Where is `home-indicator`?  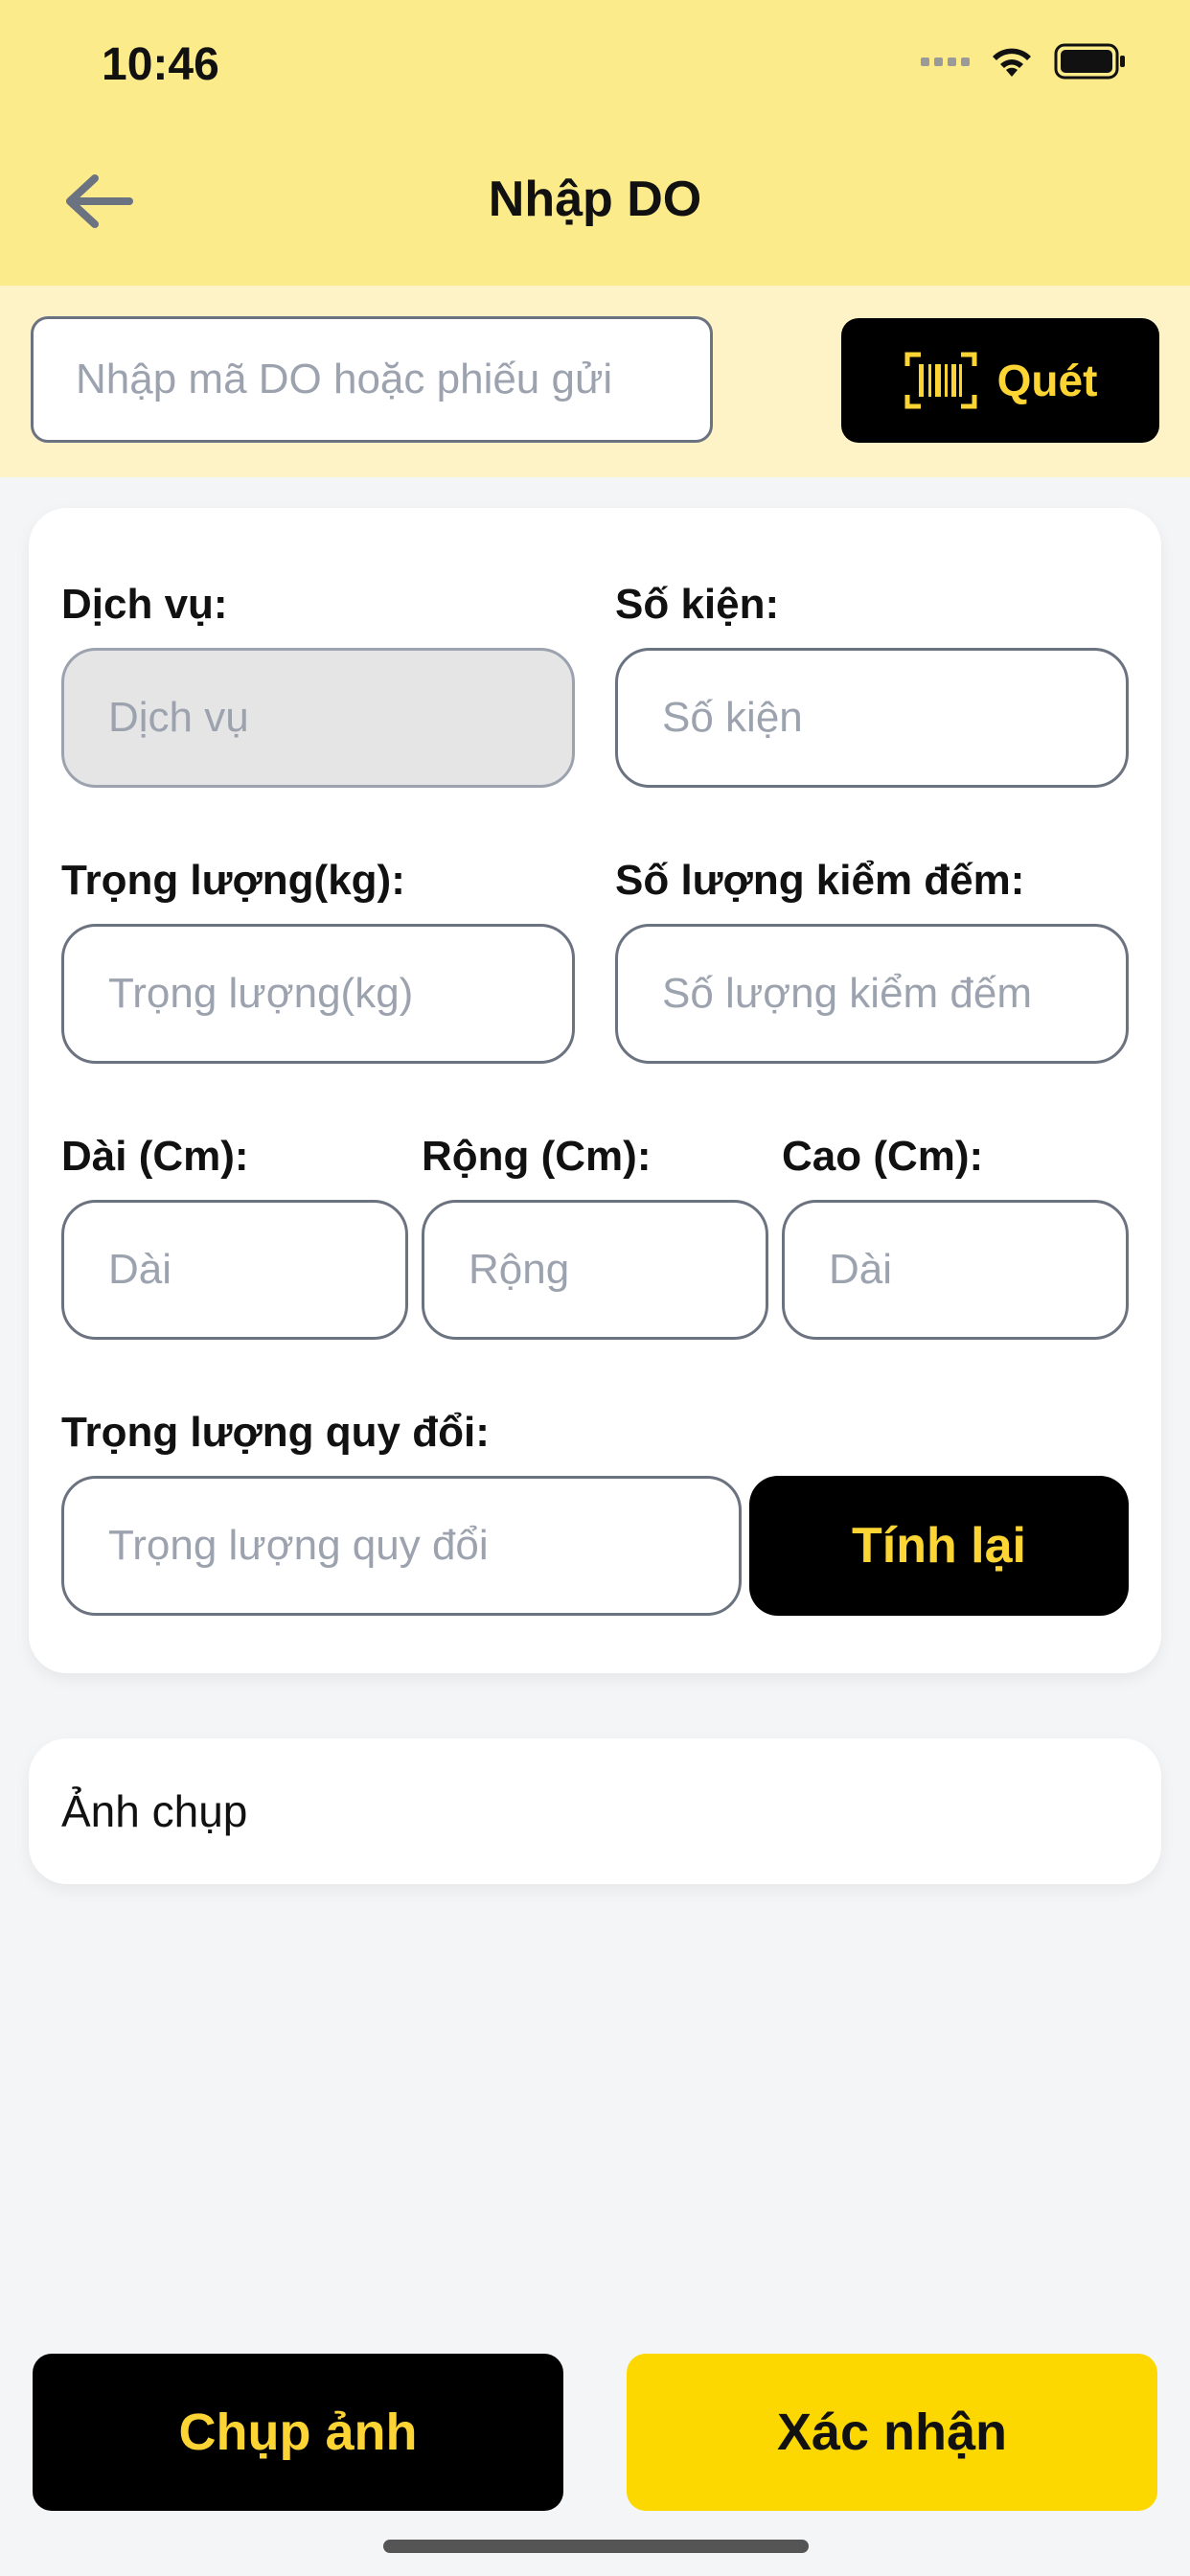
home-indicator is located at coordinates (596, 2546).